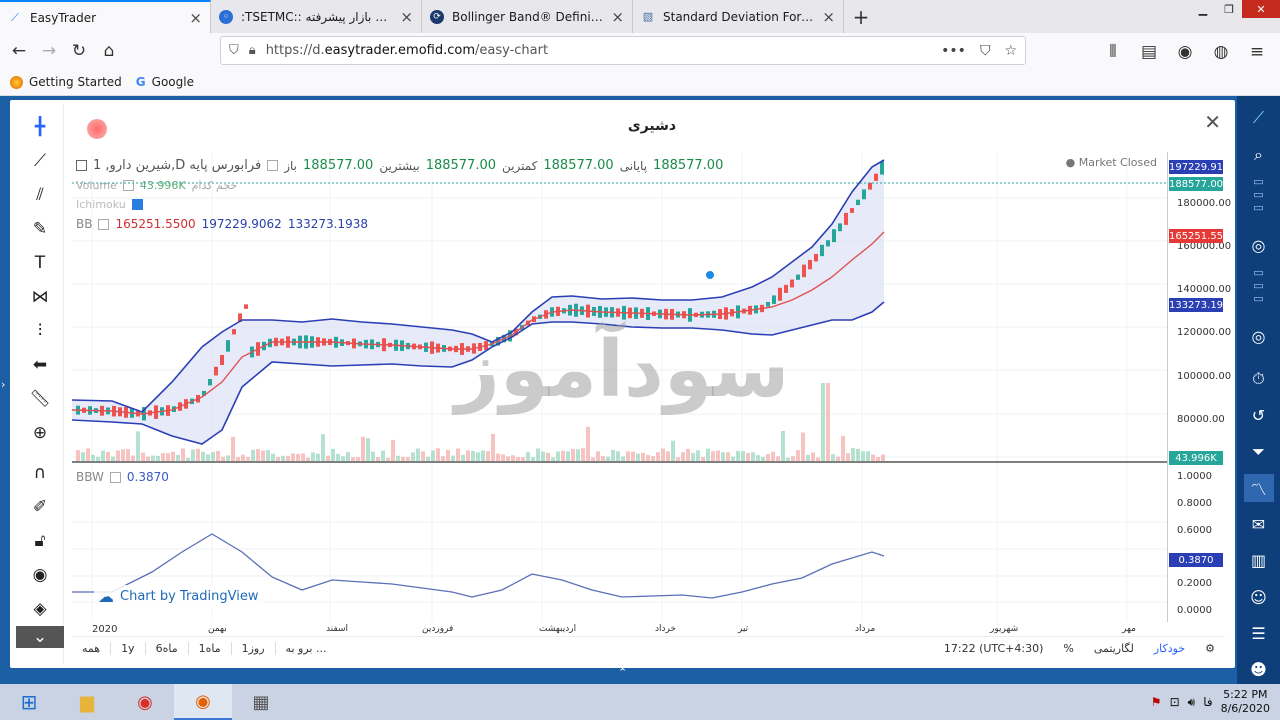 The image size is (1280, 720). Describe the element at coordinates (40, 637) in the screenshot. I see `chevron-down-icon: ⌄` at that location.